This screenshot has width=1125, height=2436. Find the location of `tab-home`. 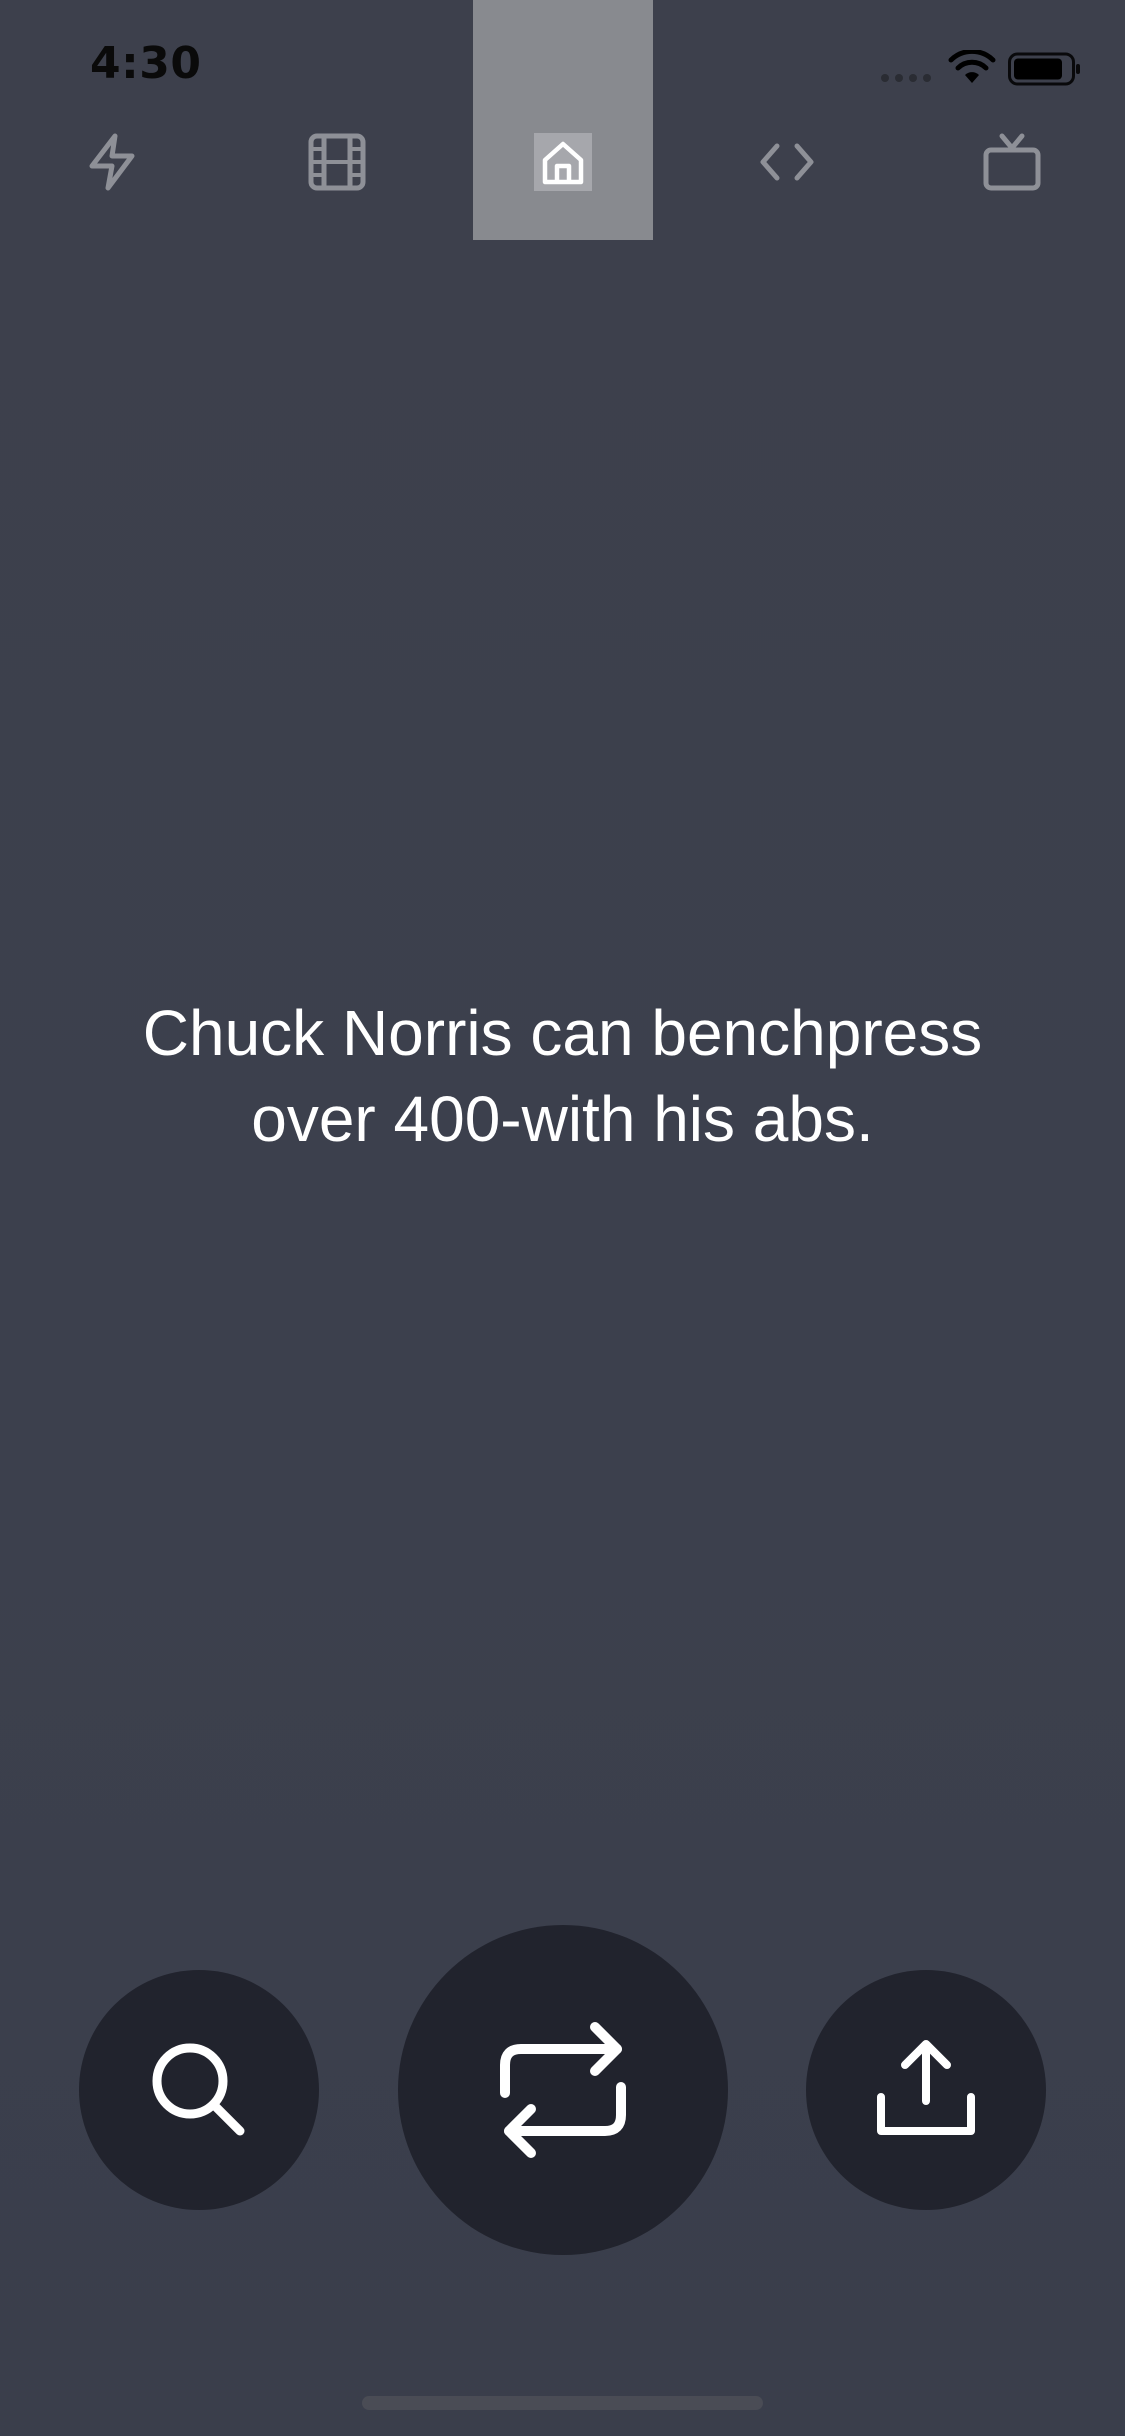

tab-home is located at coordinates (563, 162).